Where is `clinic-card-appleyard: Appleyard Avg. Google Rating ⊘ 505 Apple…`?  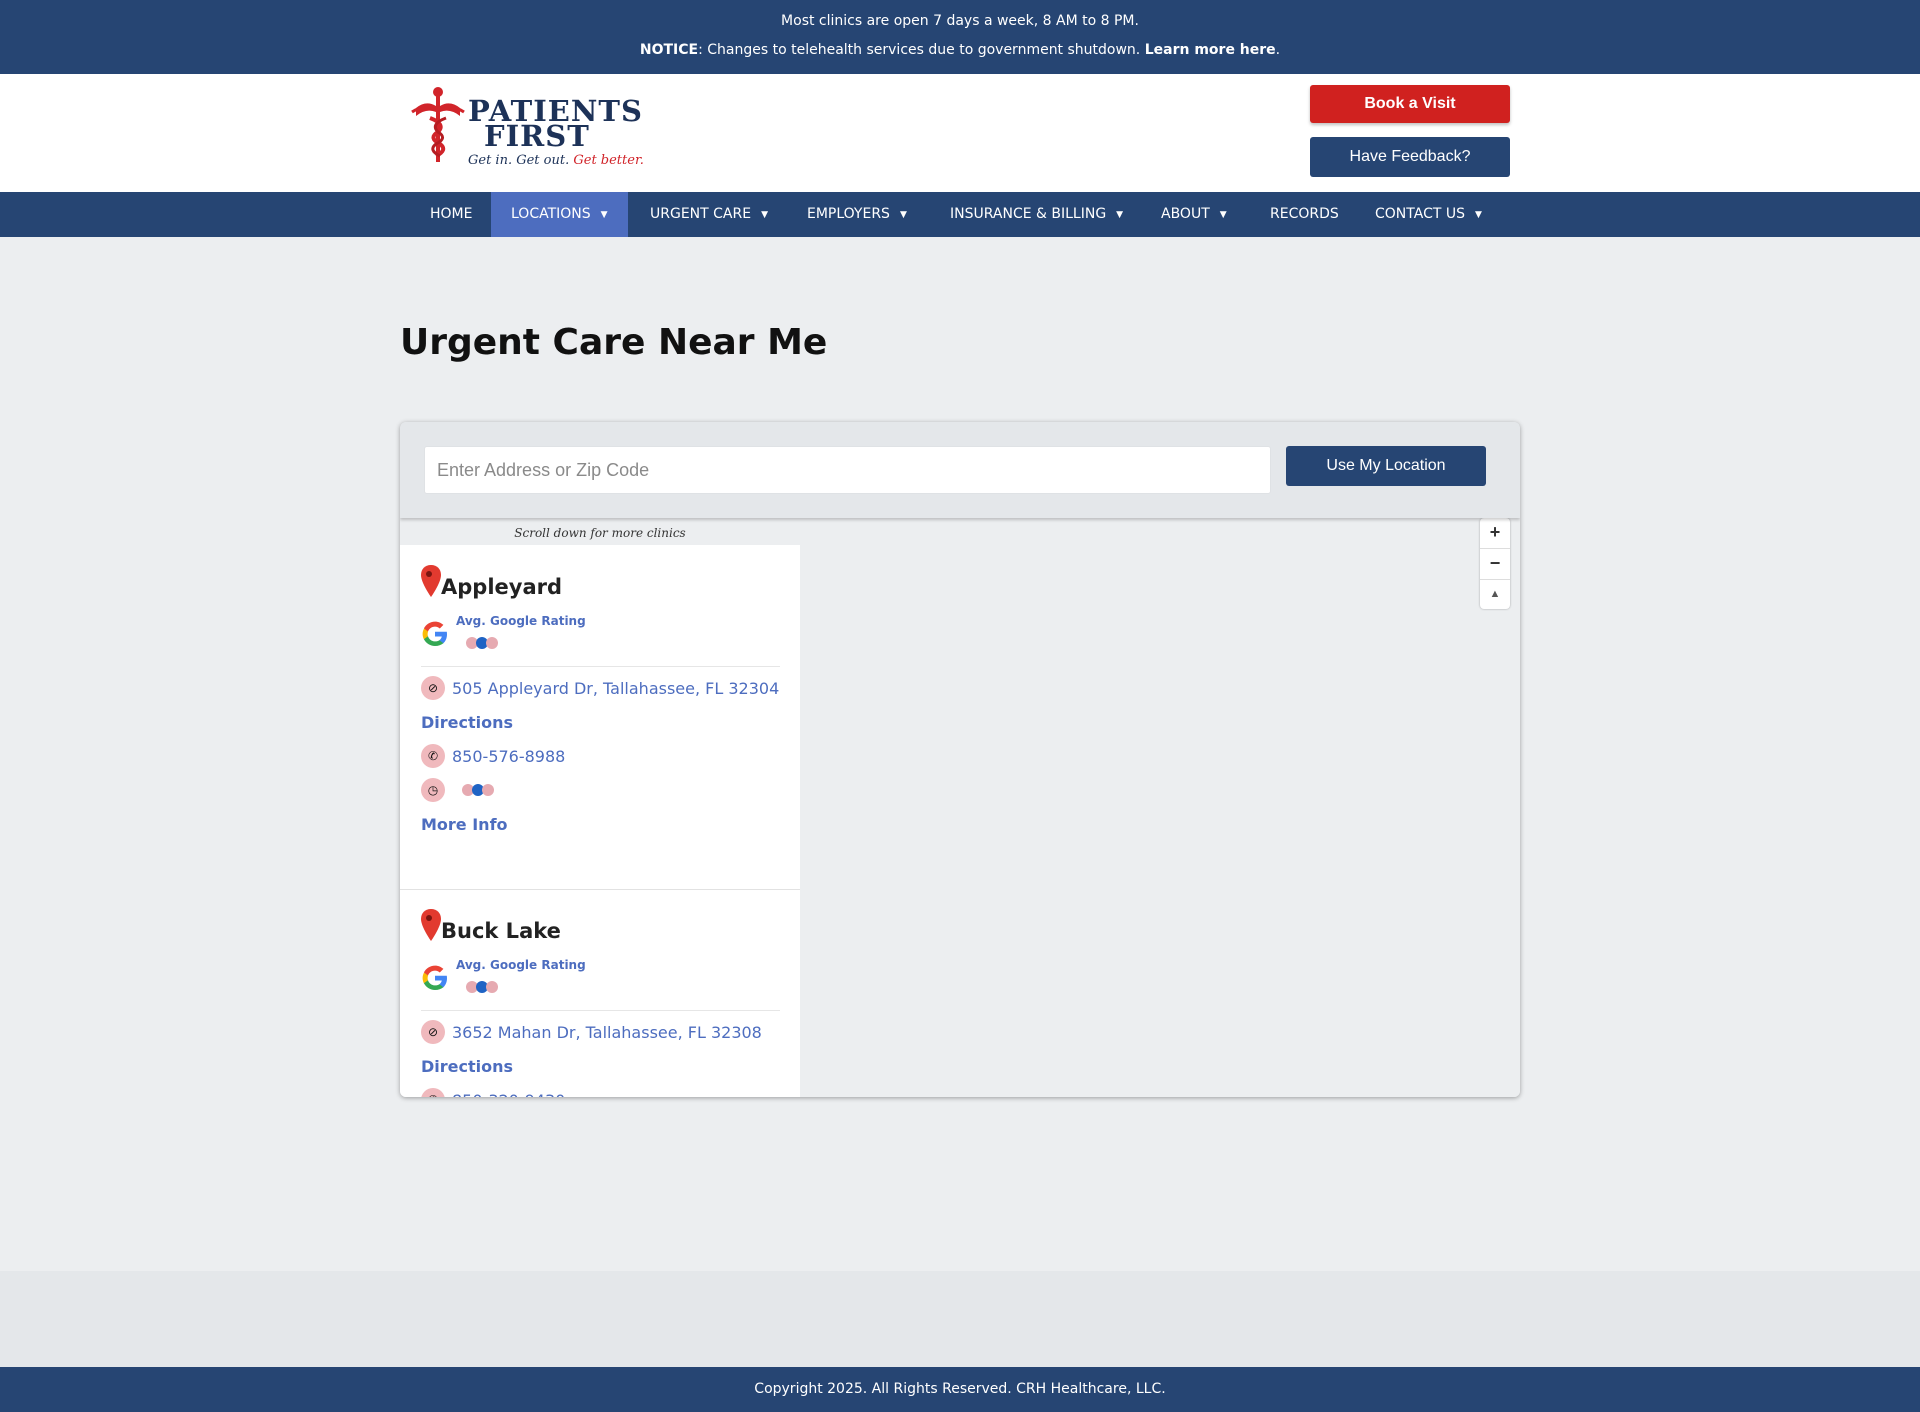
clinic-card-appleyard: Appleyard Avg. Google Rating ⊘ 505 Apple… is located at coordinates (600, 717).